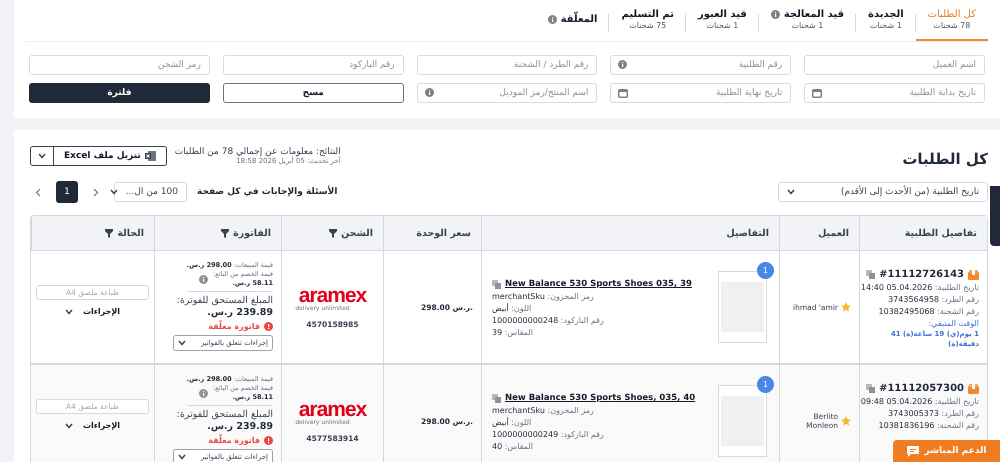 This screenshot has width=1000, height=462. Describe the element at coordinates (913, 413) in the screenshot. I see `field-value: 3743005373` at that location.